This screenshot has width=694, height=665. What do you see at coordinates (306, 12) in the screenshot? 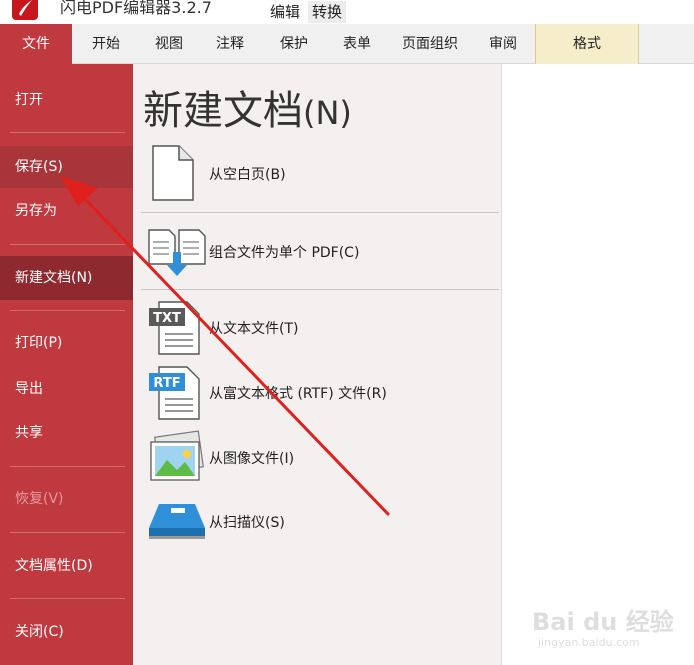
I see `context-tabs: 编辑 转换` at bounding box center [306, 12].